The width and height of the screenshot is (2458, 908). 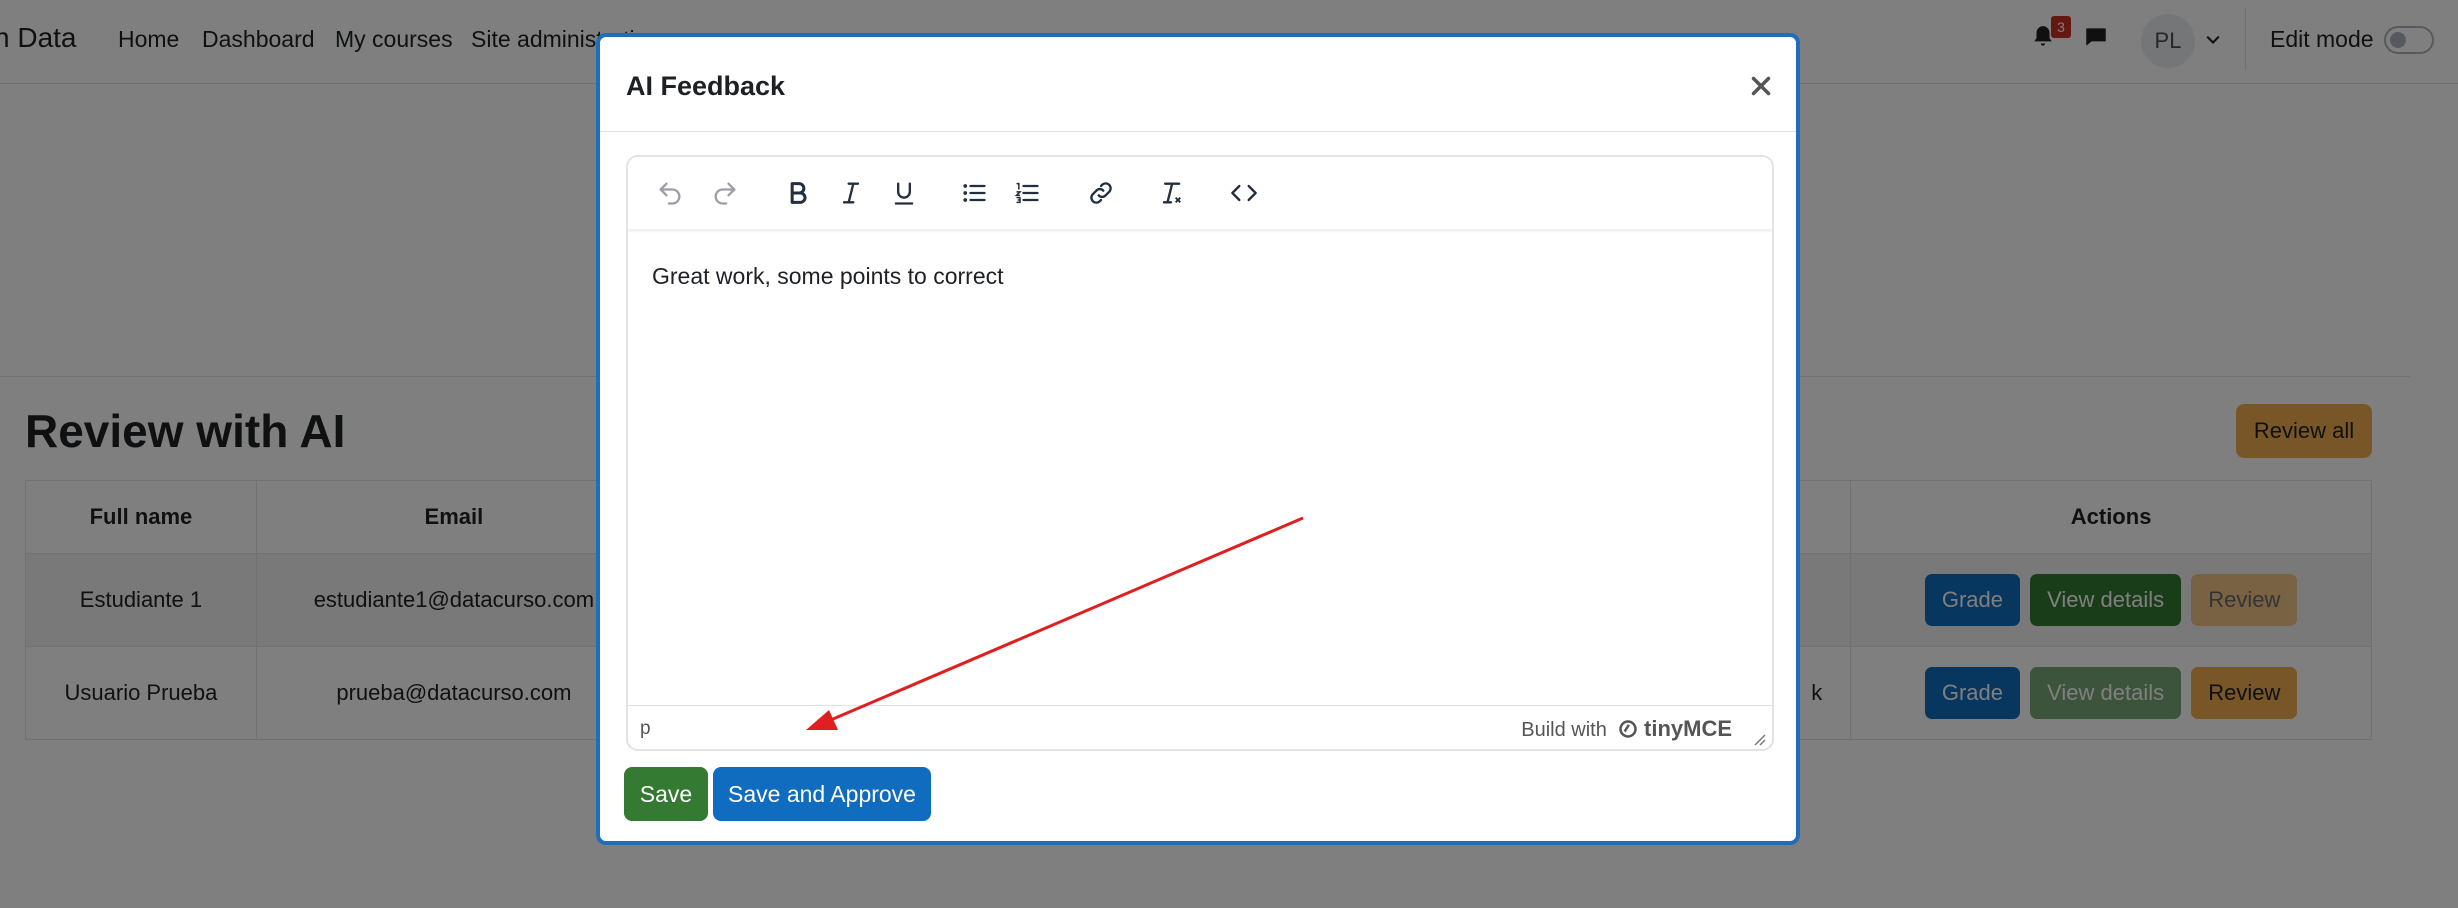 I want to click on branding-prefix: Build with, so click(x=1564, y=730).